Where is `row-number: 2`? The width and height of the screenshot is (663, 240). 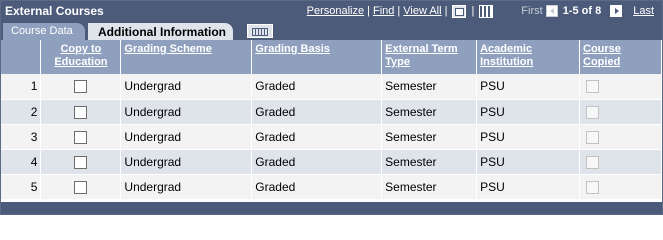 row-number: 2 is located at coordinates (21, 112).